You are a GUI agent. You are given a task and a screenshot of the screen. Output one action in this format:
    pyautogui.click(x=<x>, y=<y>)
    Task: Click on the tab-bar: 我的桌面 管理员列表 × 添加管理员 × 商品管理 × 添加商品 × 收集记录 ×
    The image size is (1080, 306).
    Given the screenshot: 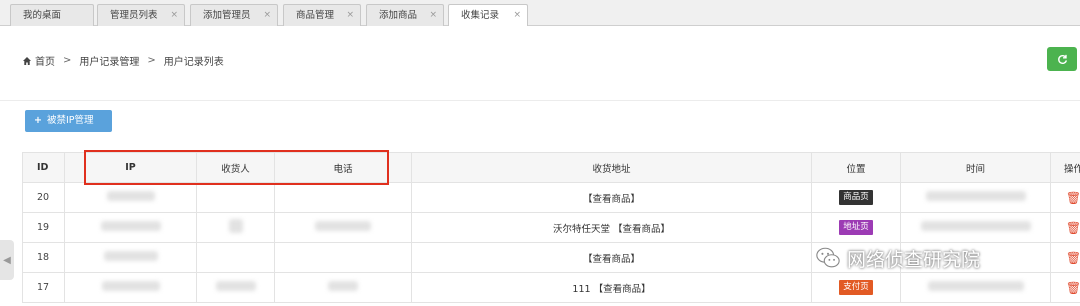 What is the action you would take?
    pyautogui.click(x=540, y=13)
    